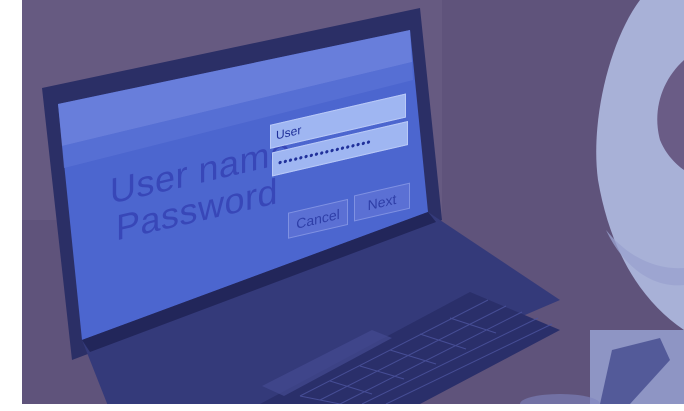  I want to click on cancel-button: Cancel, so click(318, 218).